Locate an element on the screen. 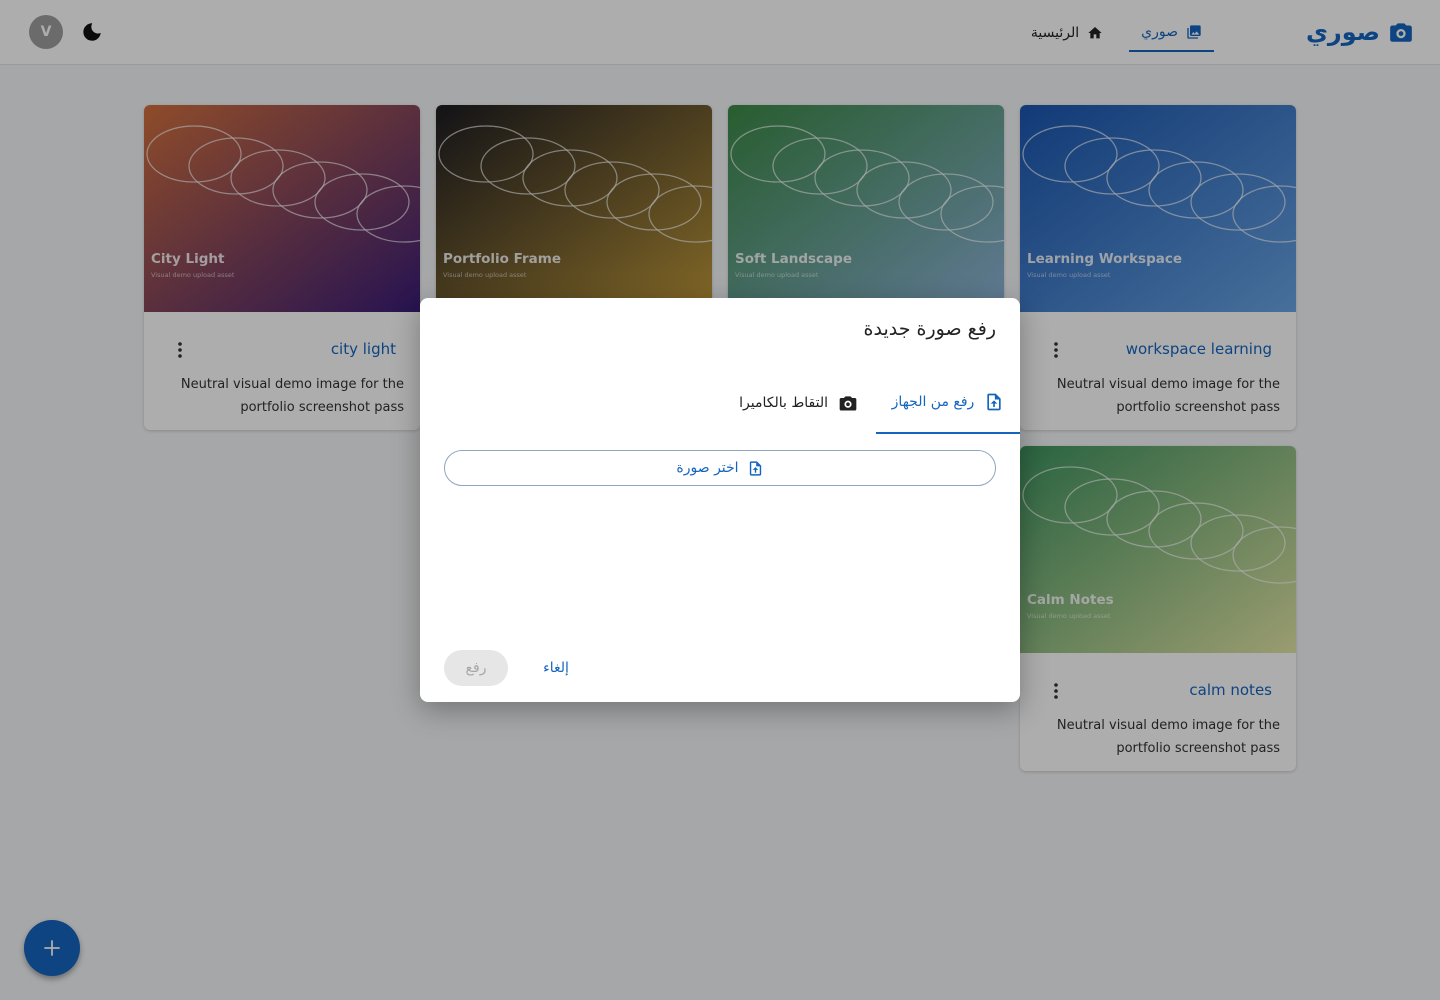 The image size is (1440, 1000). tab-upload-from-device-label: رفع من الجهاز is located at coordinates (933, 402).